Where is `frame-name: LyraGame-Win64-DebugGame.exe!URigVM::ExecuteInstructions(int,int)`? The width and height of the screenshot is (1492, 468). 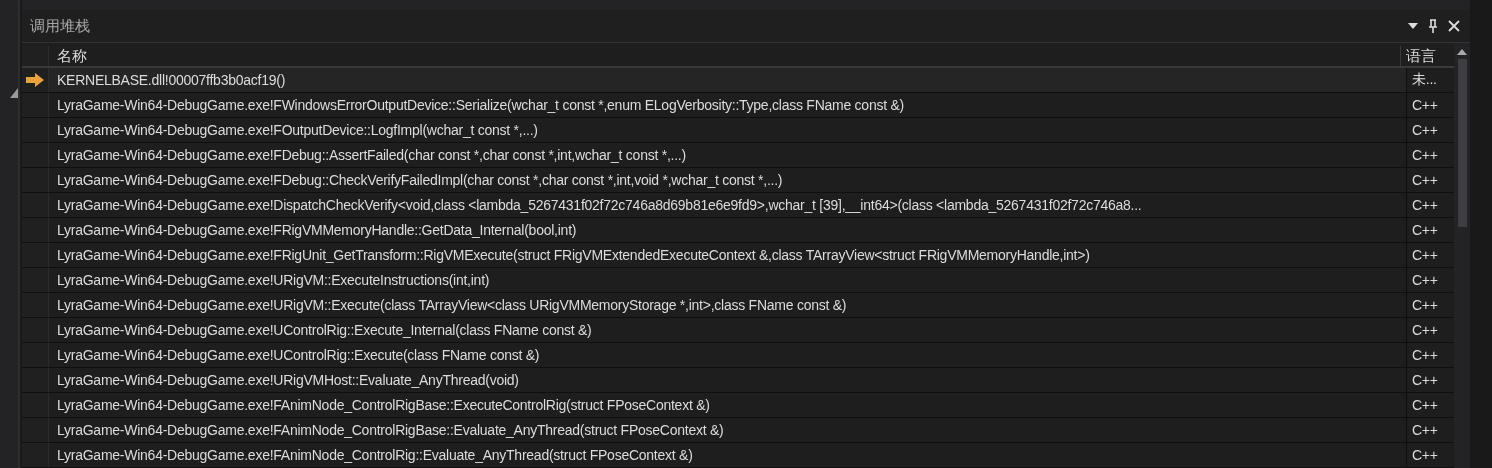
frame-name: LyraGame-Win64-DebugGame.exe!URigVM::ExecuteInstructions(int,int) is located at coordinates (273, 280).